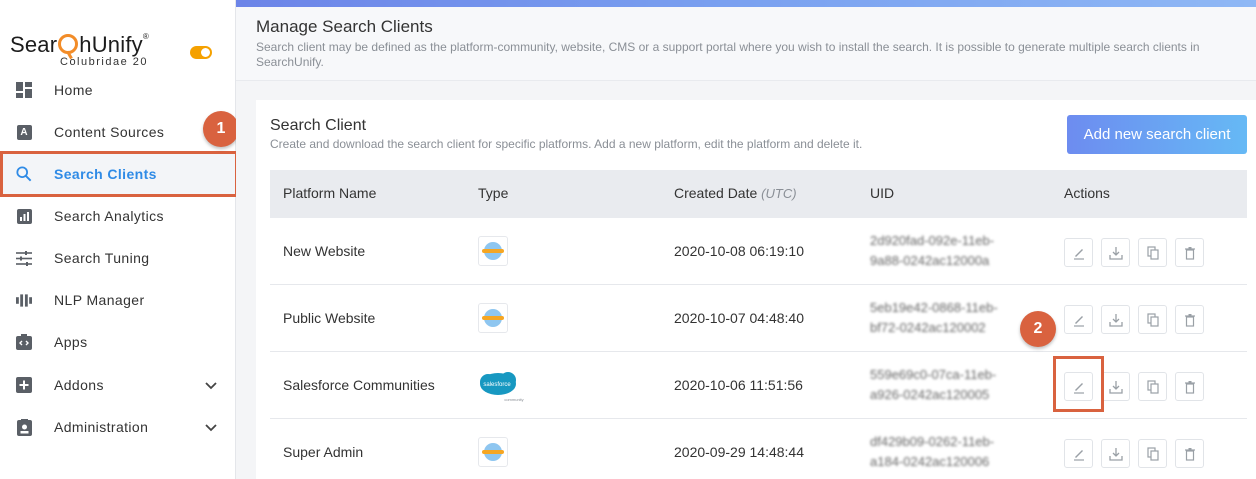 This screenshot has height=479, width=1256. What do you see at coordinates (934, 307) in the screenshot?
I see `uid-line-1: 5eb19e42-0868-11eb-` at bounding box center [934, 307].